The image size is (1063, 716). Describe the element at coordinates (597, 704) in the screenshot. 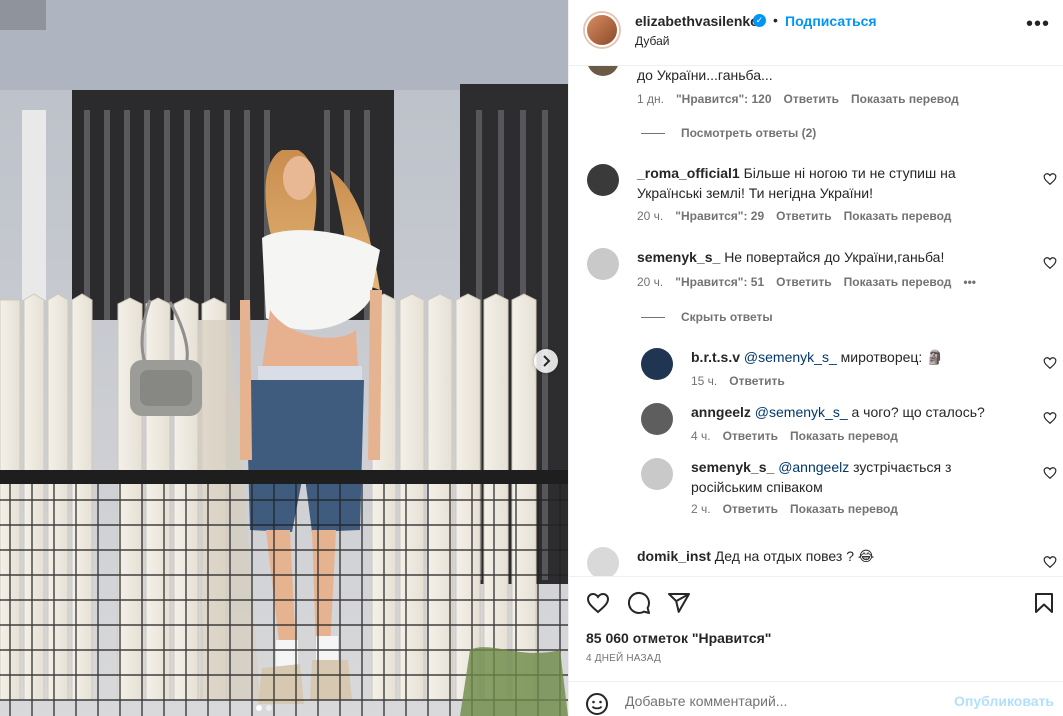

I see `emoji-icon` at that location.